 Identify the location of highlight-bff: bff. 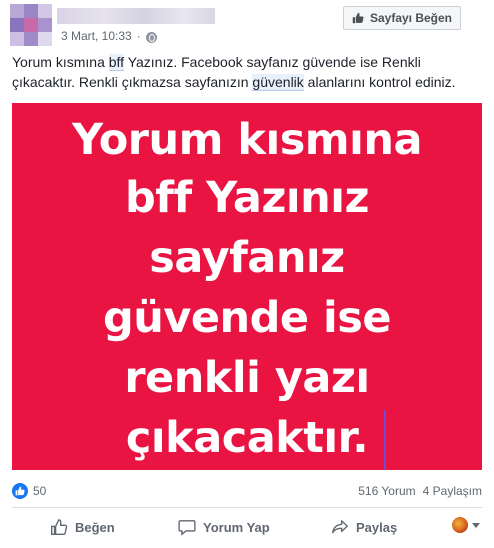
(116, 62).